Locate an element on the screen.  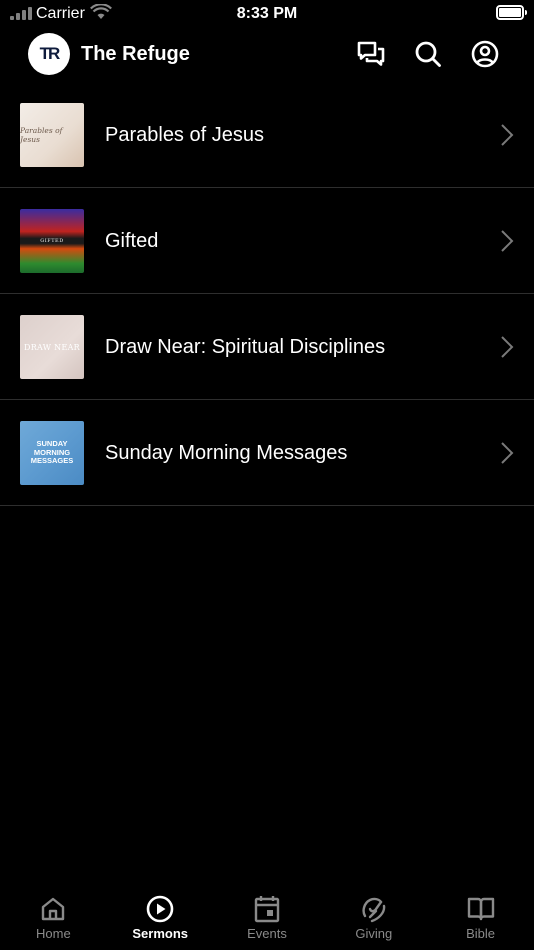
series-thumbnail: SUNDAY MORNING MESSAGES is located at coordinates (52, 453).